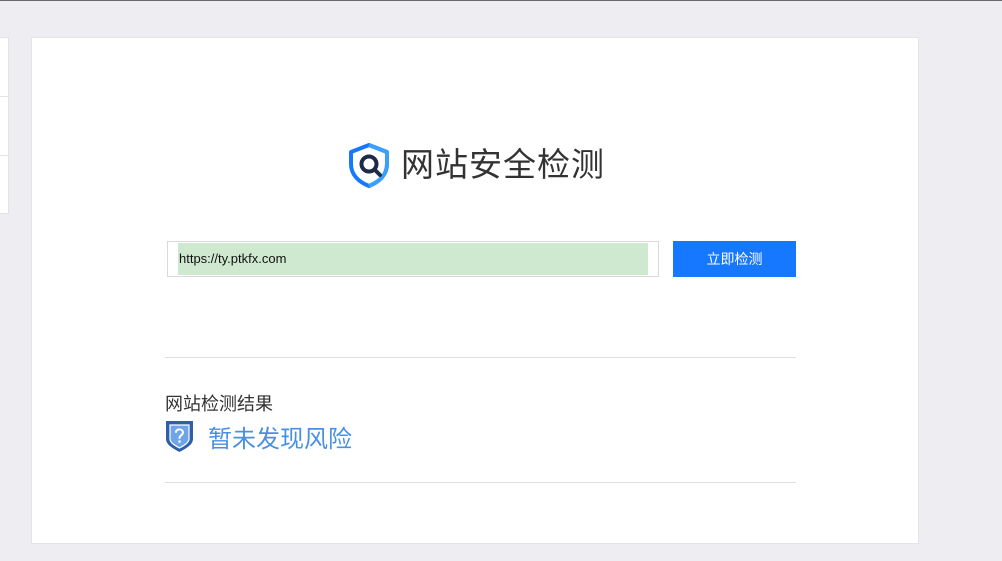 The width and height of the screenshot is (1002, 561). Describe the element at coordinates (280, 439) in the screenshot. I see `result-status-text: 暂未发现风险` at that location.